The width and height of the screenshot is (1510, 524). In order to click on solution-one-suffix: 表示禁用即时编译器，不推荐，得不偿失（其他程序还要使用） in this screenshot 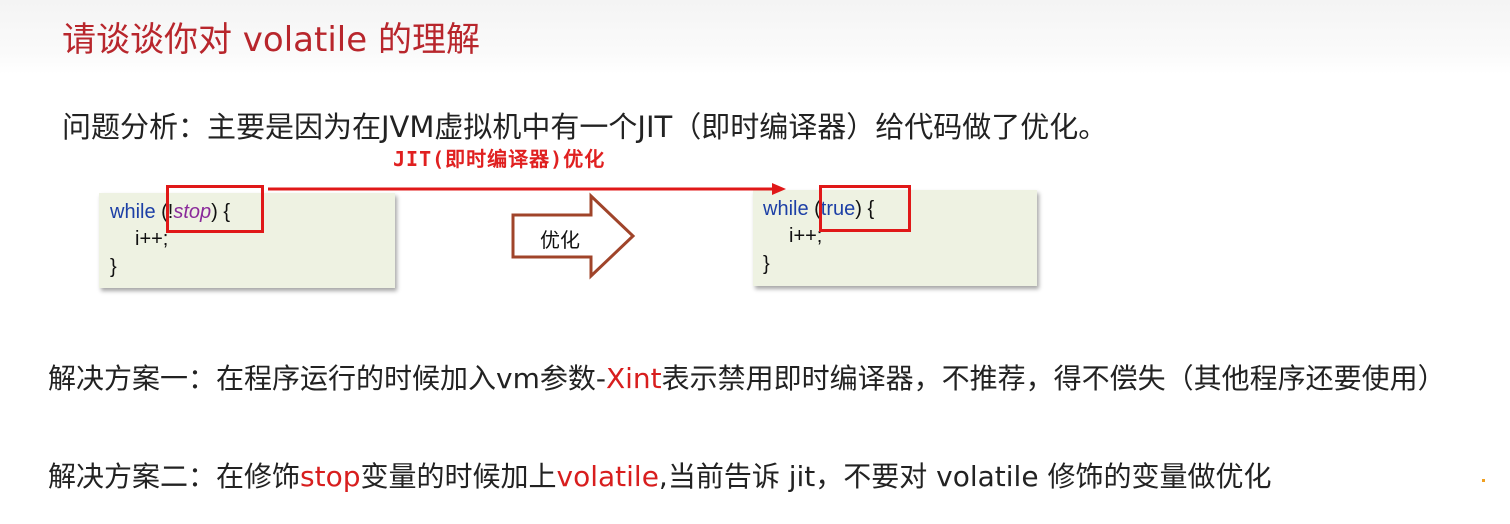, I will do `click(1053, 378)`.